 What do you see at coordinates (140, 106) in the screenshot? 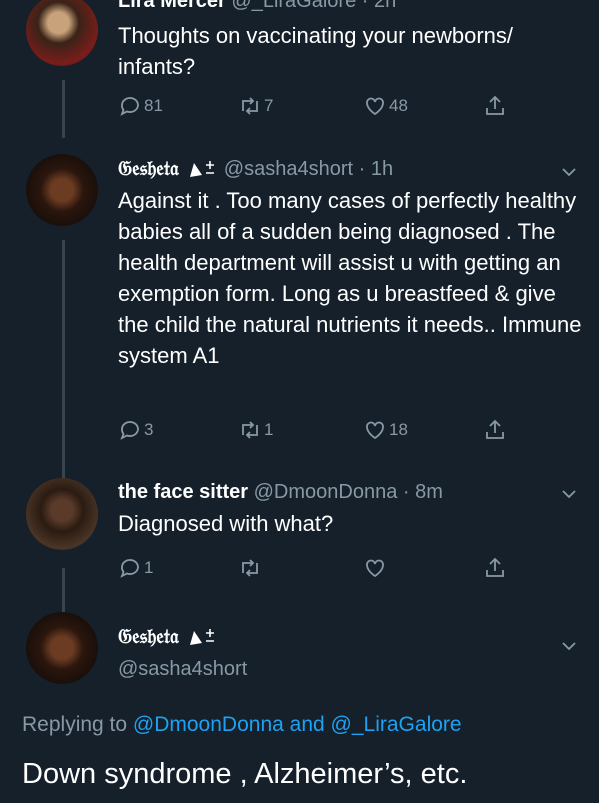
I see `reply-button: 81` at bounding box center [140, 106].